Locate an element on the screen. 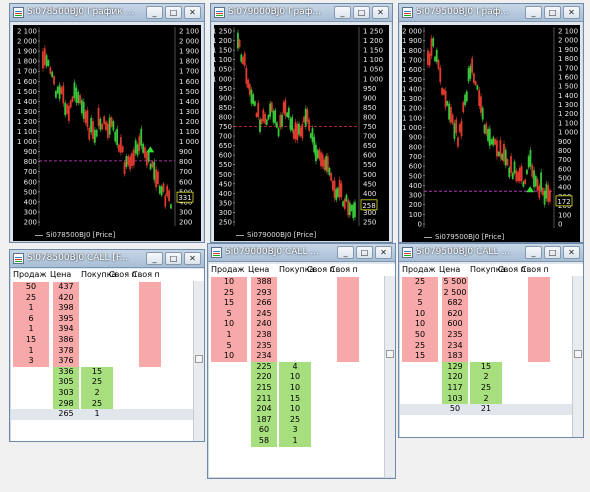 The image size is (590, 492). bid-row: 303 2 is located at coordinates (107, 393).